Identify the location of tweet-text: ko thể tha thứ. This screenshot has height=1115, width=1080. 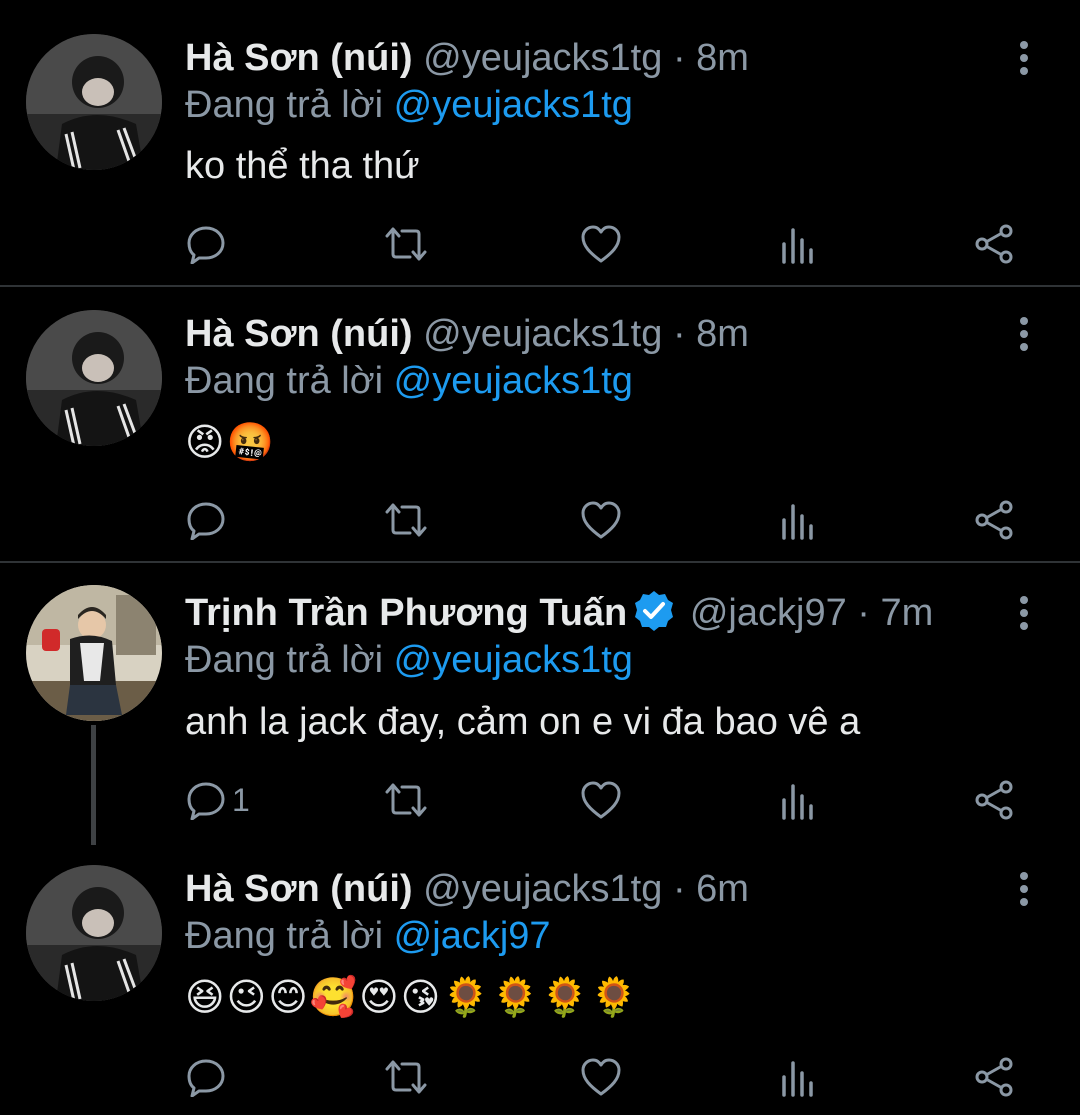
(302, 166).